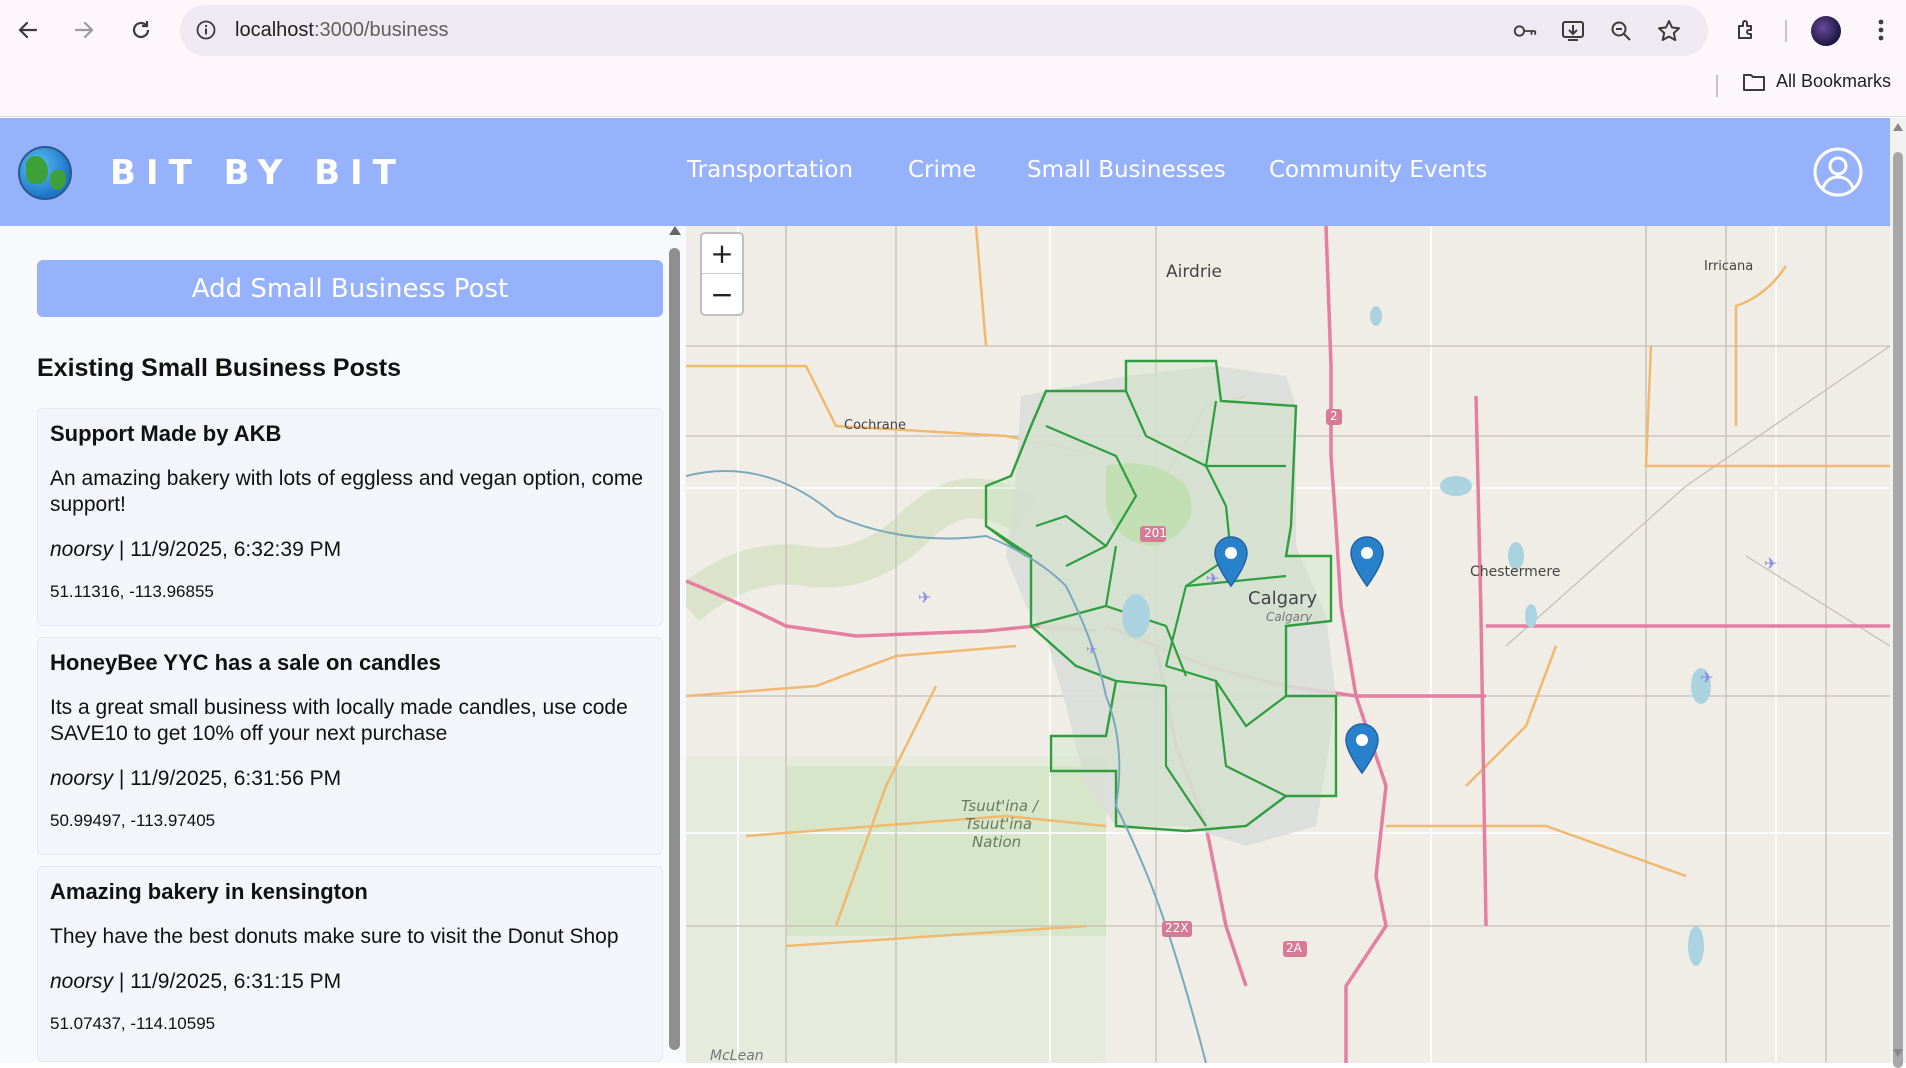  I want to click on zoom-icon, so click(1621, 31).